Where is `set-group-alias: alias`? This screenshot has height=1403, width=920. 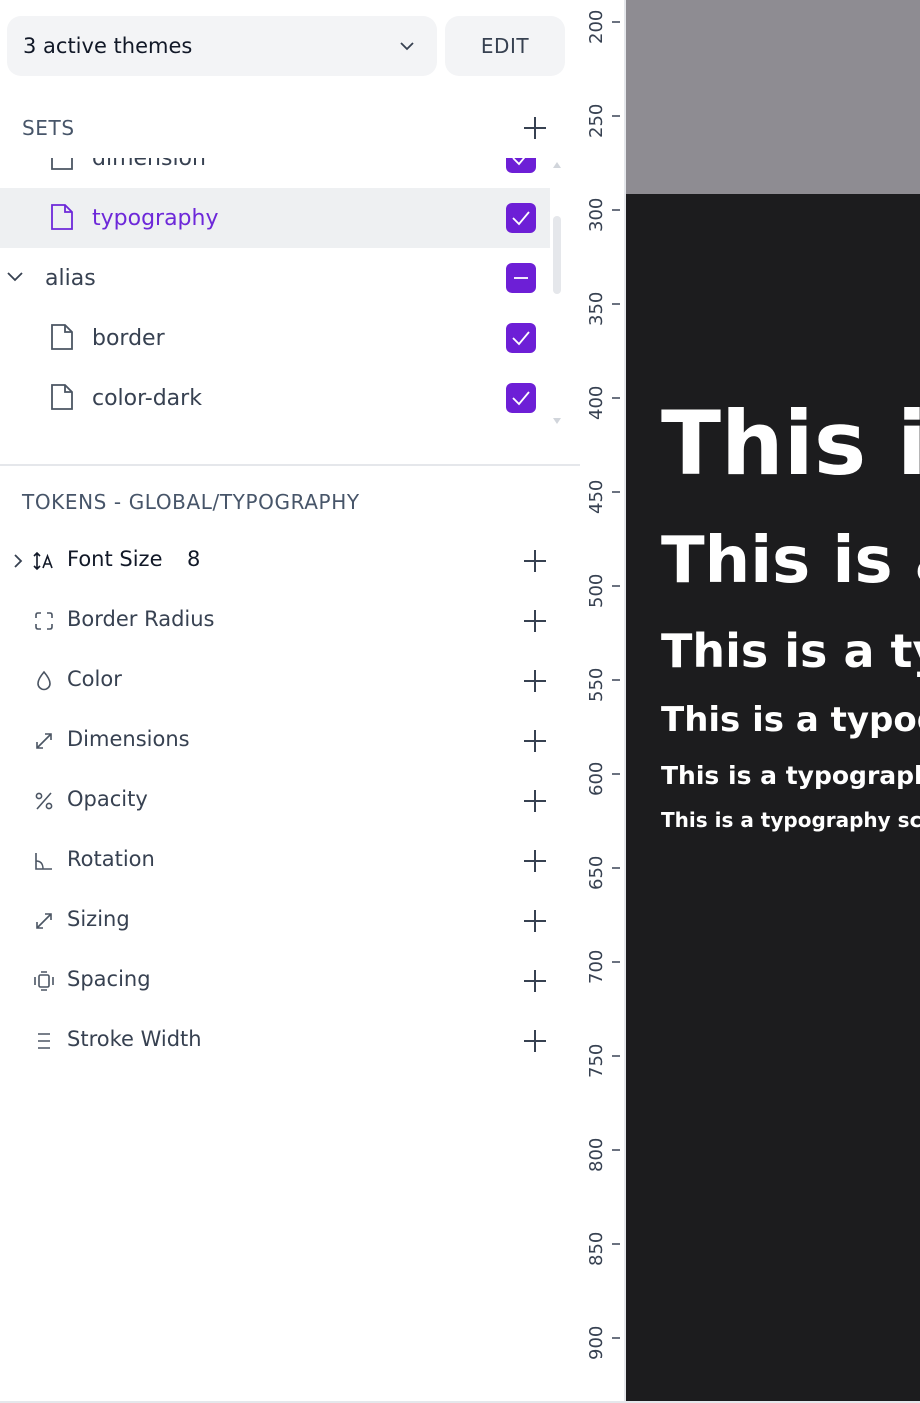 set-group-alias: alias is located at coordinates (275, 278).